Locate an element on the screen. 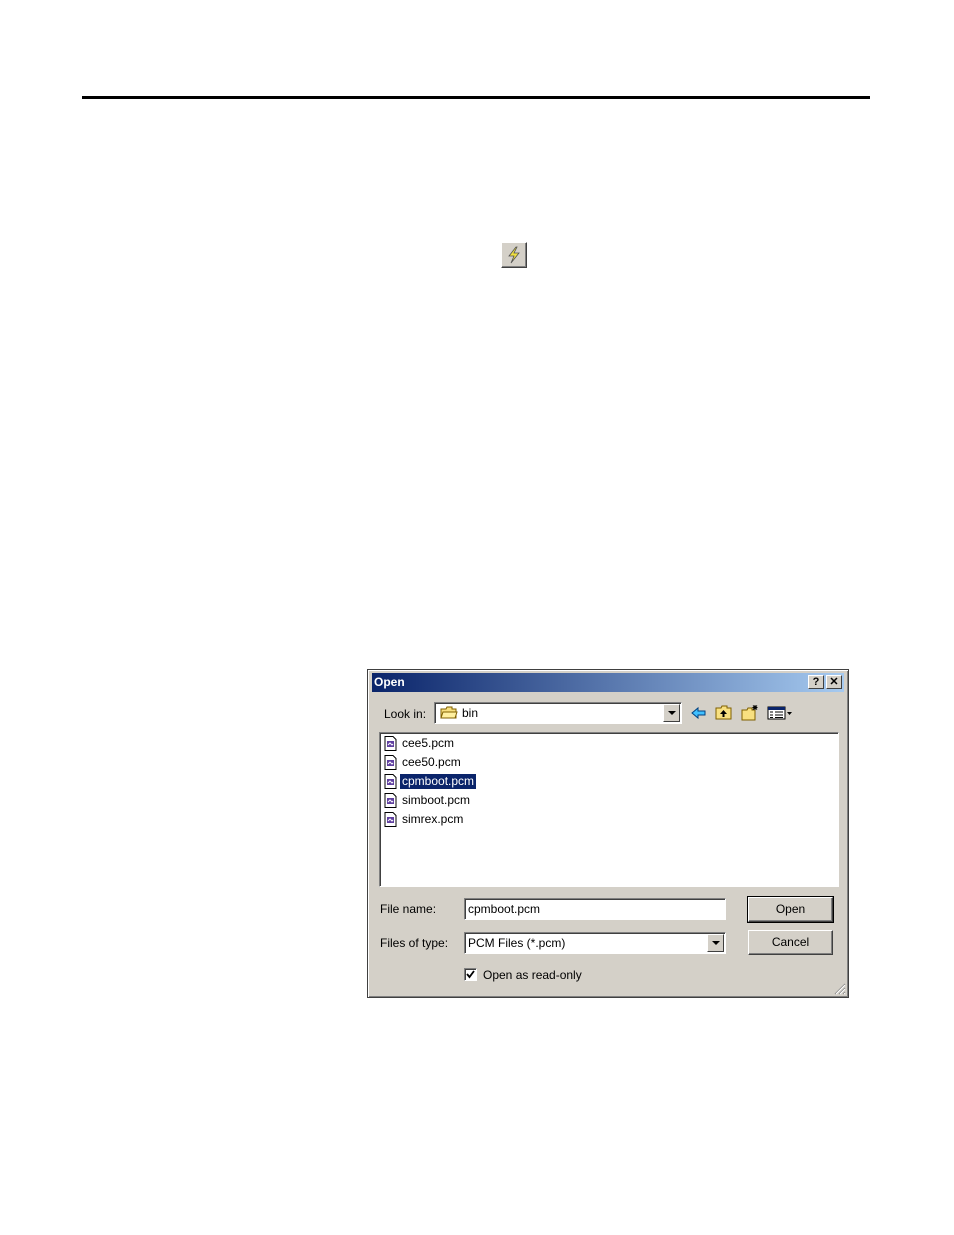 The image size is (954, 1235). help-button: ? is located at coordinates (816, 682).